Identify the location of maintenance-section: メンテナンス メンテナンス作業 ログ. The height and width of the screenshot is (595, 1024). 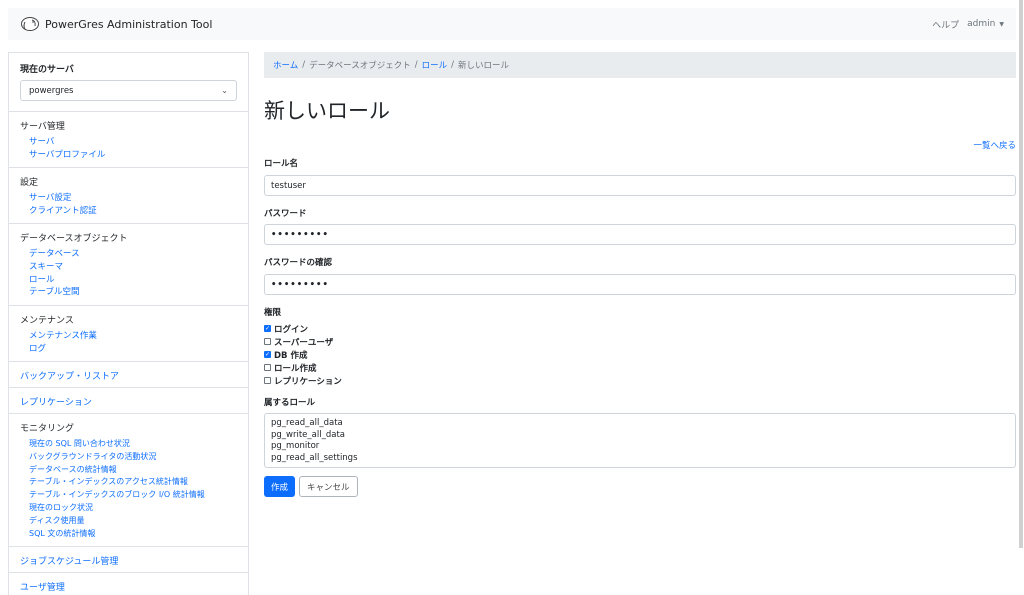
(128, 334).